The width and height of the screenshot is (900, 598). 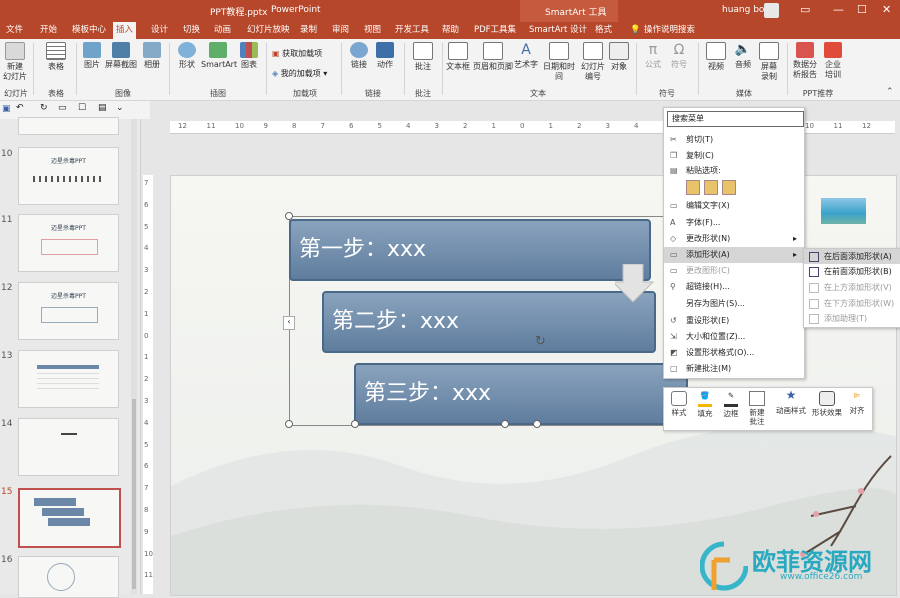 What do you see at coordinates (833, 61) in the screenshot?
I see `enterprise-training-button: 企业 培训` at bounding box center [833, 61].